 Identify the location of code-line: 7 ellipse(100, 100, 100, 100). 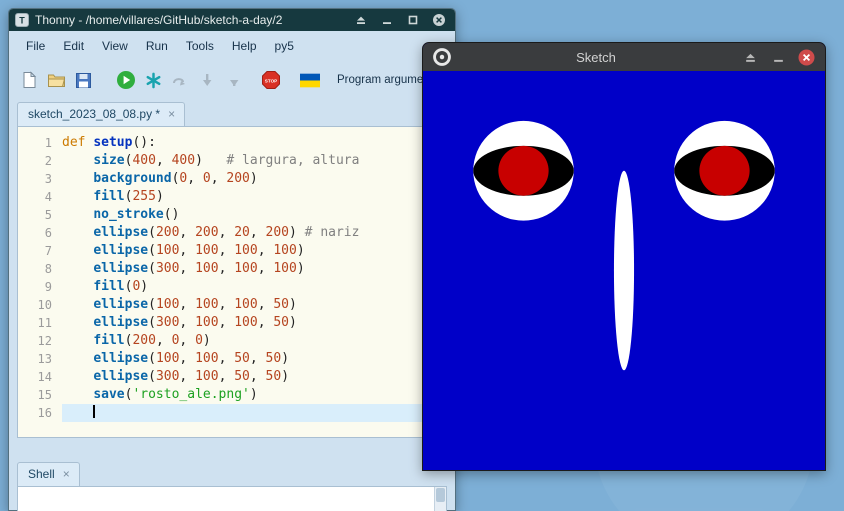
(232, 251).